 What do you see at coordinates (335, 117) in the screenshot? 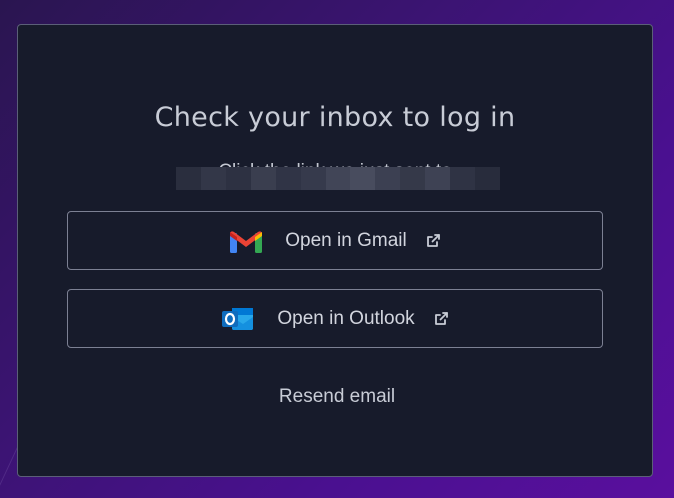
I see `page-title: Check your inbox to log in` at bounding box center [335, 117].